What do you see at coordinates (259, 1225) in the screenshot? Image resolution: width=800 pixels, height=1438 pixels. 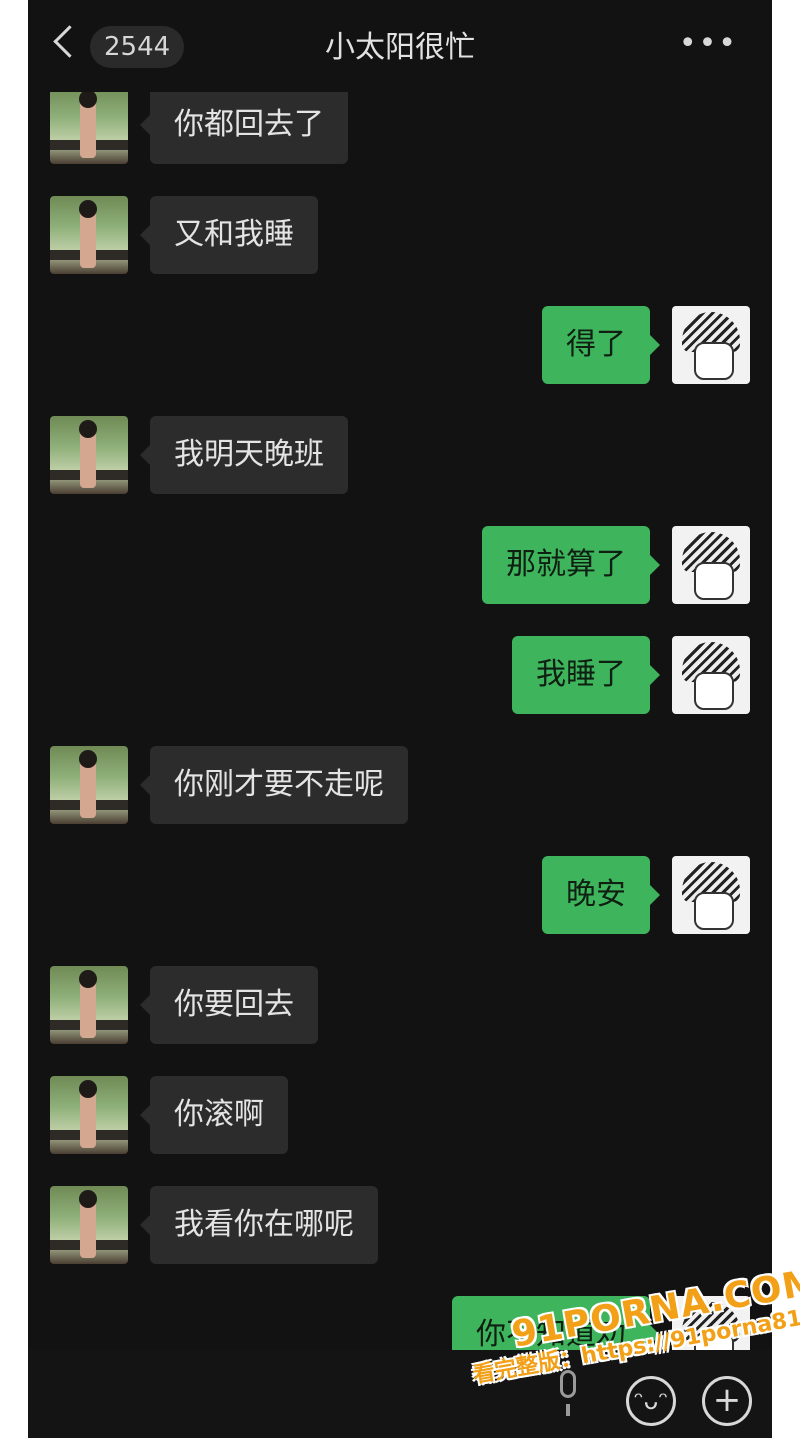 I see `incoming-message-bubble: 我看你在哪呢` at bounding box center [259, 1225].